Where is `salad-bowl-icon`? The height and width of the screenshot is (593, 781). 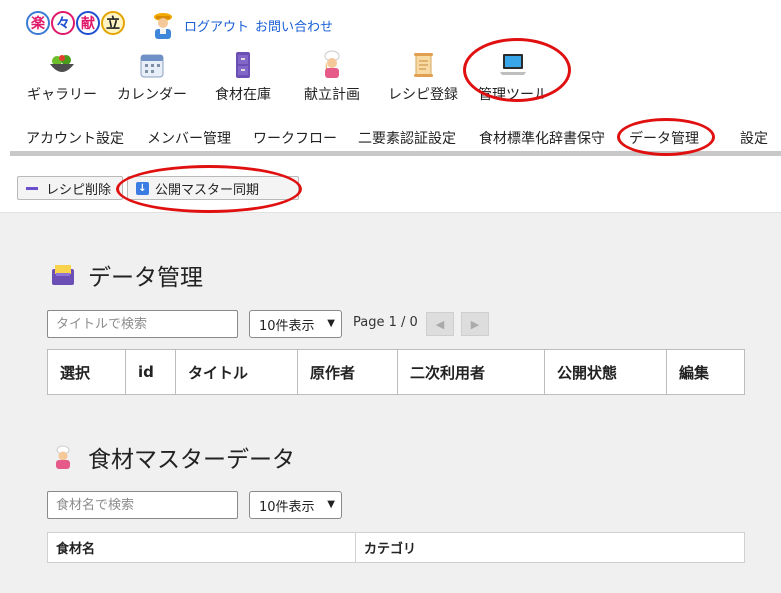
salad-bowl-icon is located at coordinates (62, 63).